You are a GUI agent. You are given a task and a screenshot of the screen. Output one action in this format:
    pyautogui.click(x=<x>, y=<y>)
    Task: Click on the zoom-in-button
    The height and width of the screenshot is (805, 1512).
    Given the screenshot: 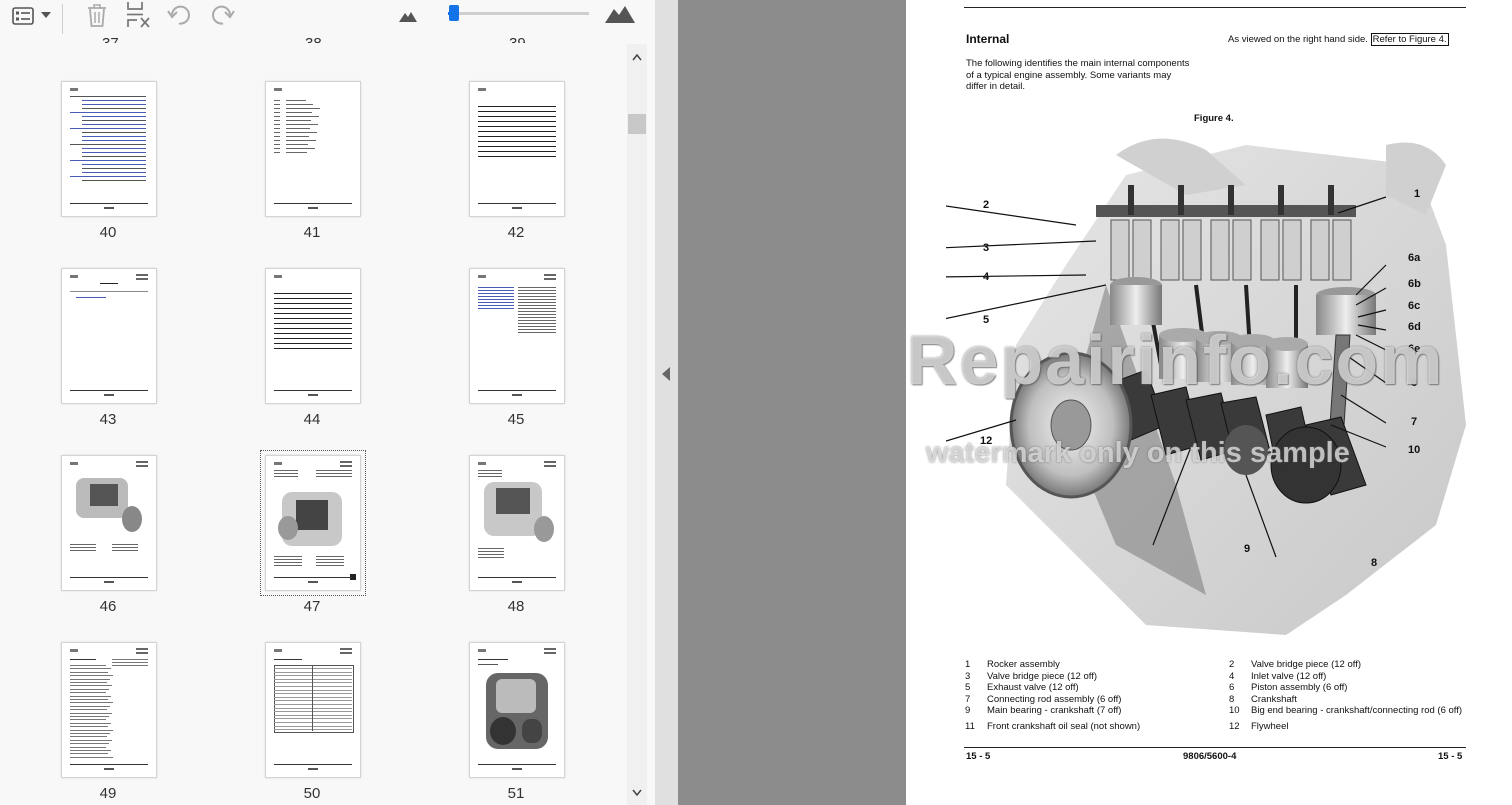 What is the action you would take?
    pyautogui.click(x=620, y=14)
    